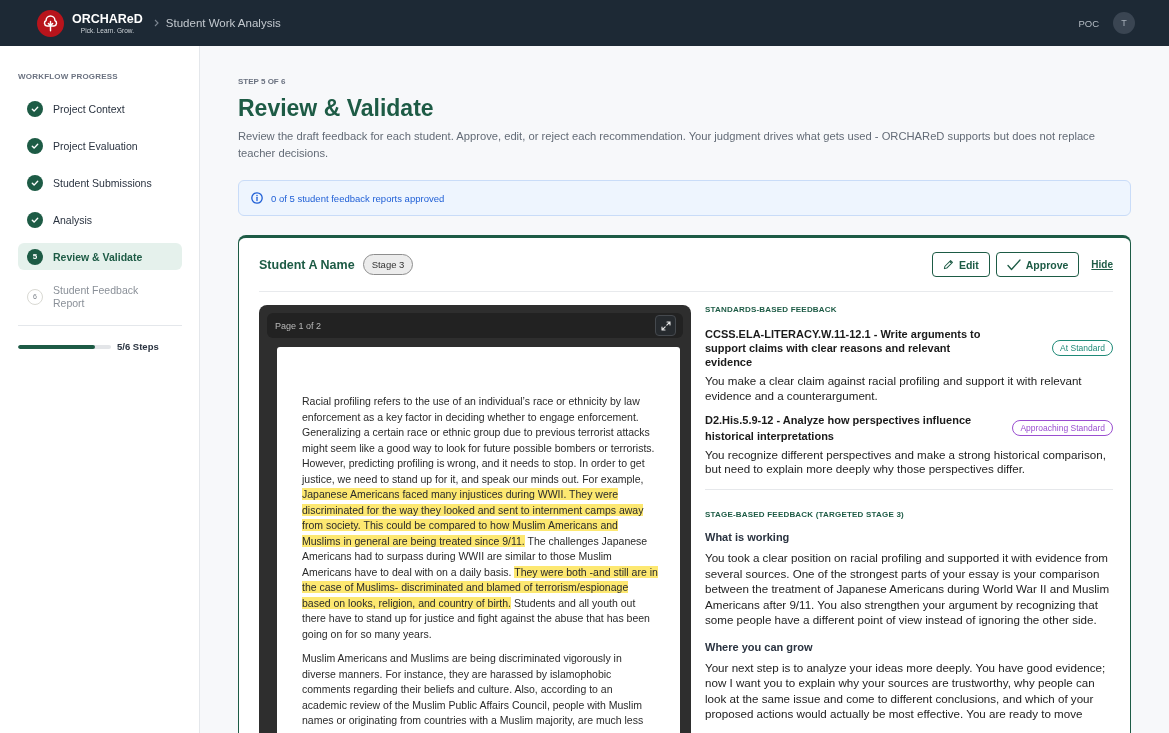 Image resolution: width=1169 pixels, height=733 pixels. Describe the element at coordinates (100, 108) in the screenshot. I see `workflow-step: Project Context` at that location.